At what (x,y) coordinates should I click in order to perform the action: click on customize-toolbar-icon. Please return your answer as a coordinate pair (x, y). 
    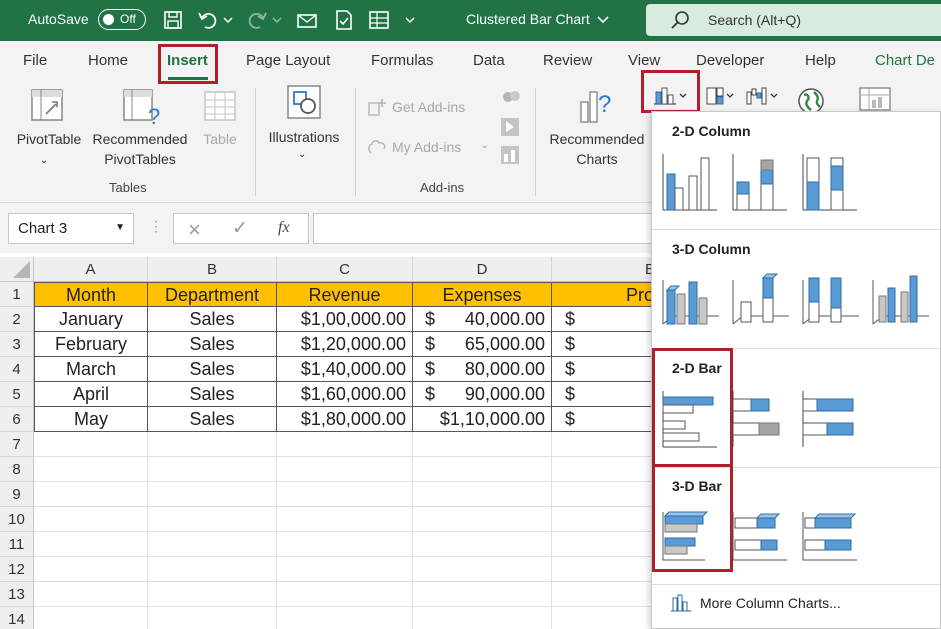
    Looking at the image, I should click on (410, 20).